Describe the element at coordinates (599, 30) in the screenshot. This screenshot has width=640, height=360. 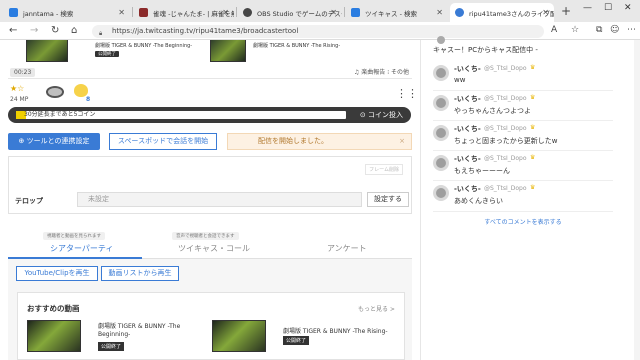
I see `collections-icon: ⧉` at that location.